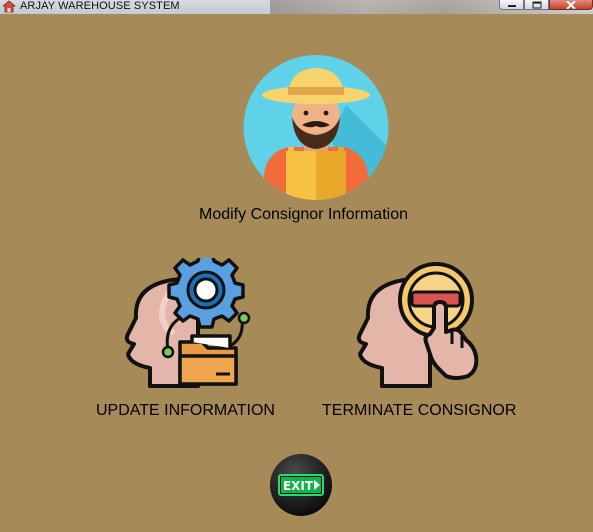 The height and width of the screenshot is (532, 593). I want to click on window-title: ARJAY WAREHOUSE SYSTEM, so click(100, 6).